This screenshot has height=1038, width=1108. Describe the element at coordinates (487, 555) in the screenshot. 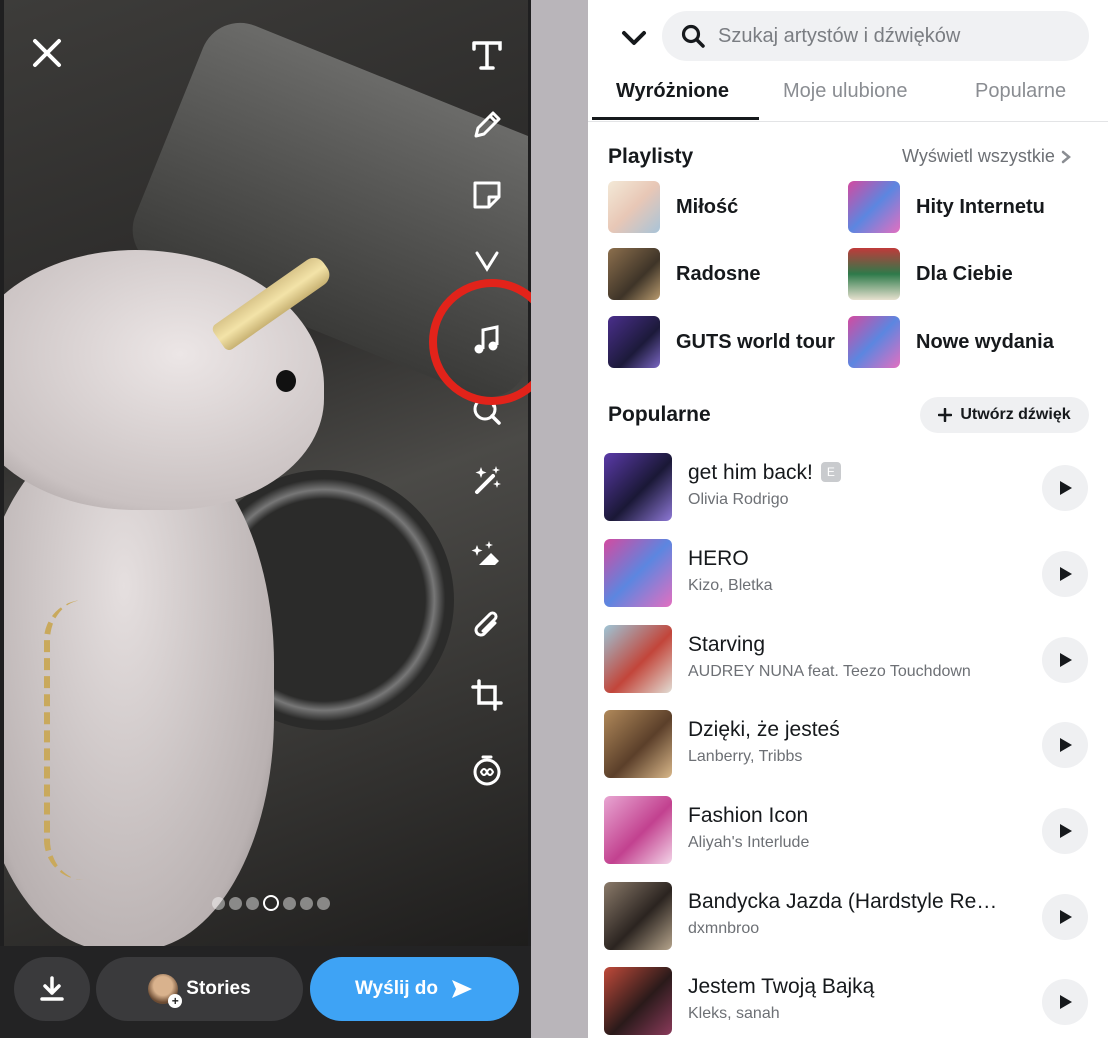

I see `eraser-icon` at that location.